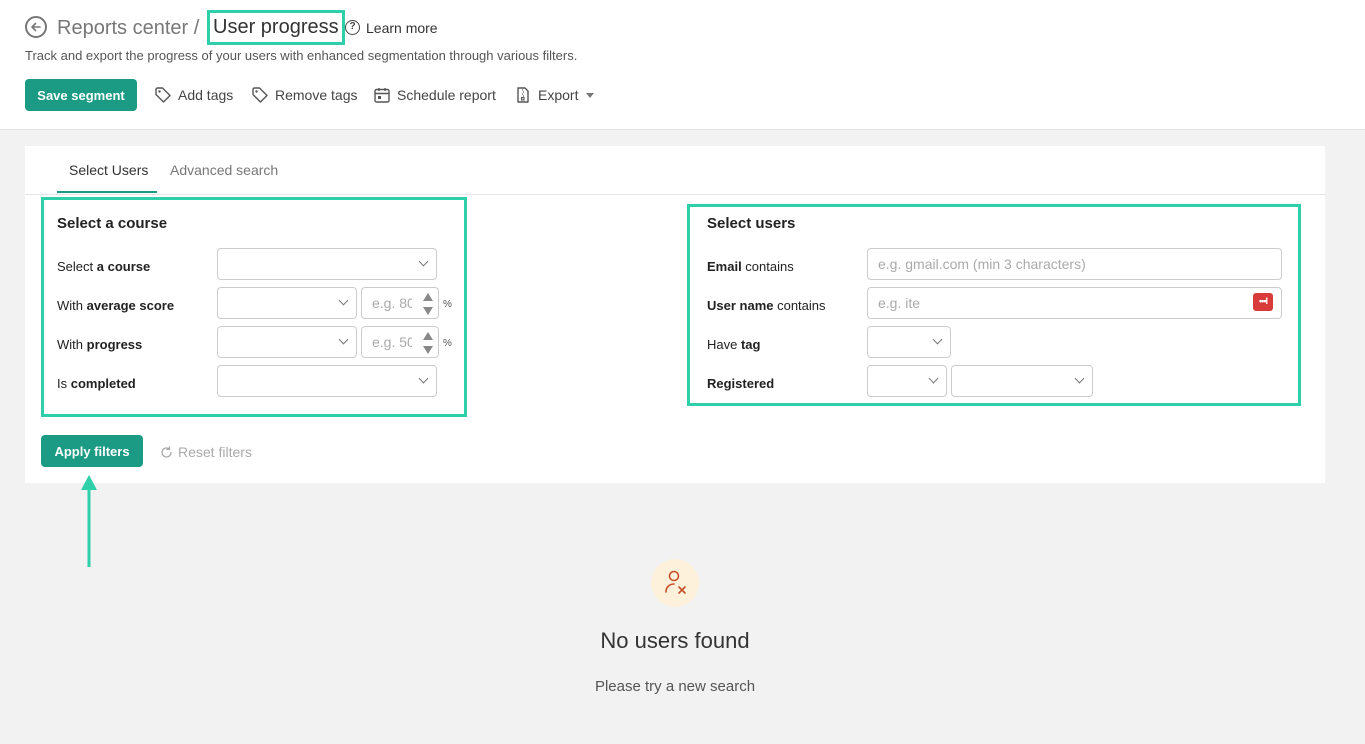 The width and height of the screenshot is (1365, 744). I want to click on active-tab-indicator, so click(107, 192).